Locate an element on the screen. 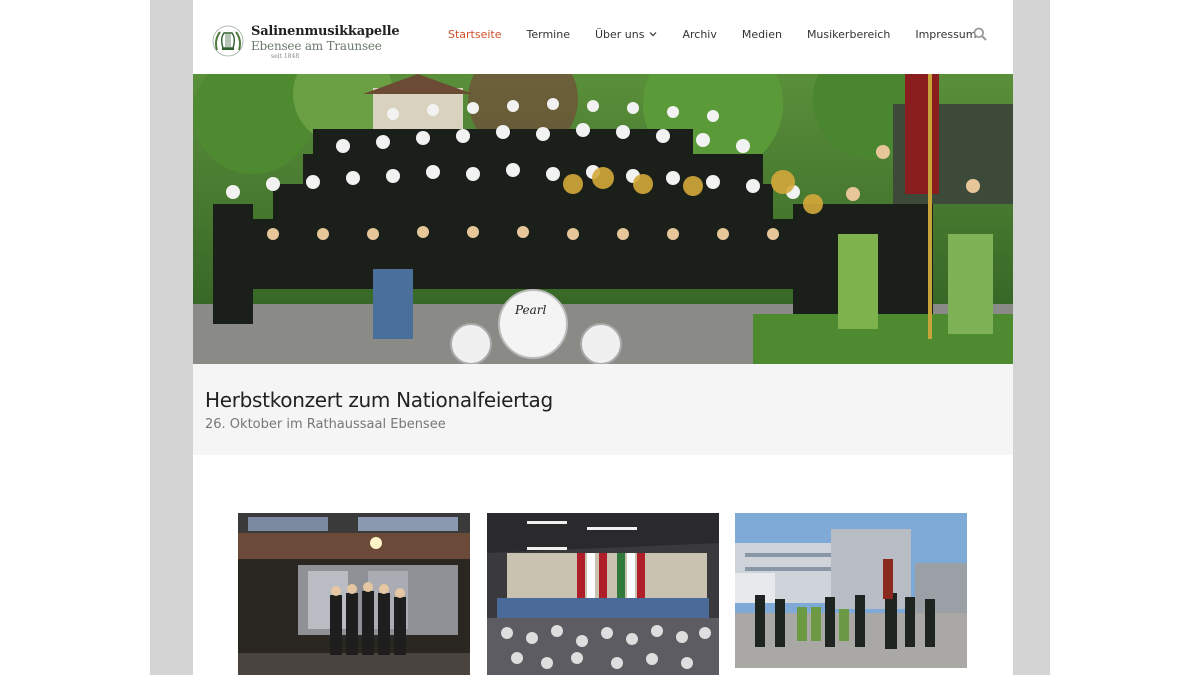 The height and width of the screenshot is (675, 1200). nav-item-termine: Termine is located at coordinates (548, 34).